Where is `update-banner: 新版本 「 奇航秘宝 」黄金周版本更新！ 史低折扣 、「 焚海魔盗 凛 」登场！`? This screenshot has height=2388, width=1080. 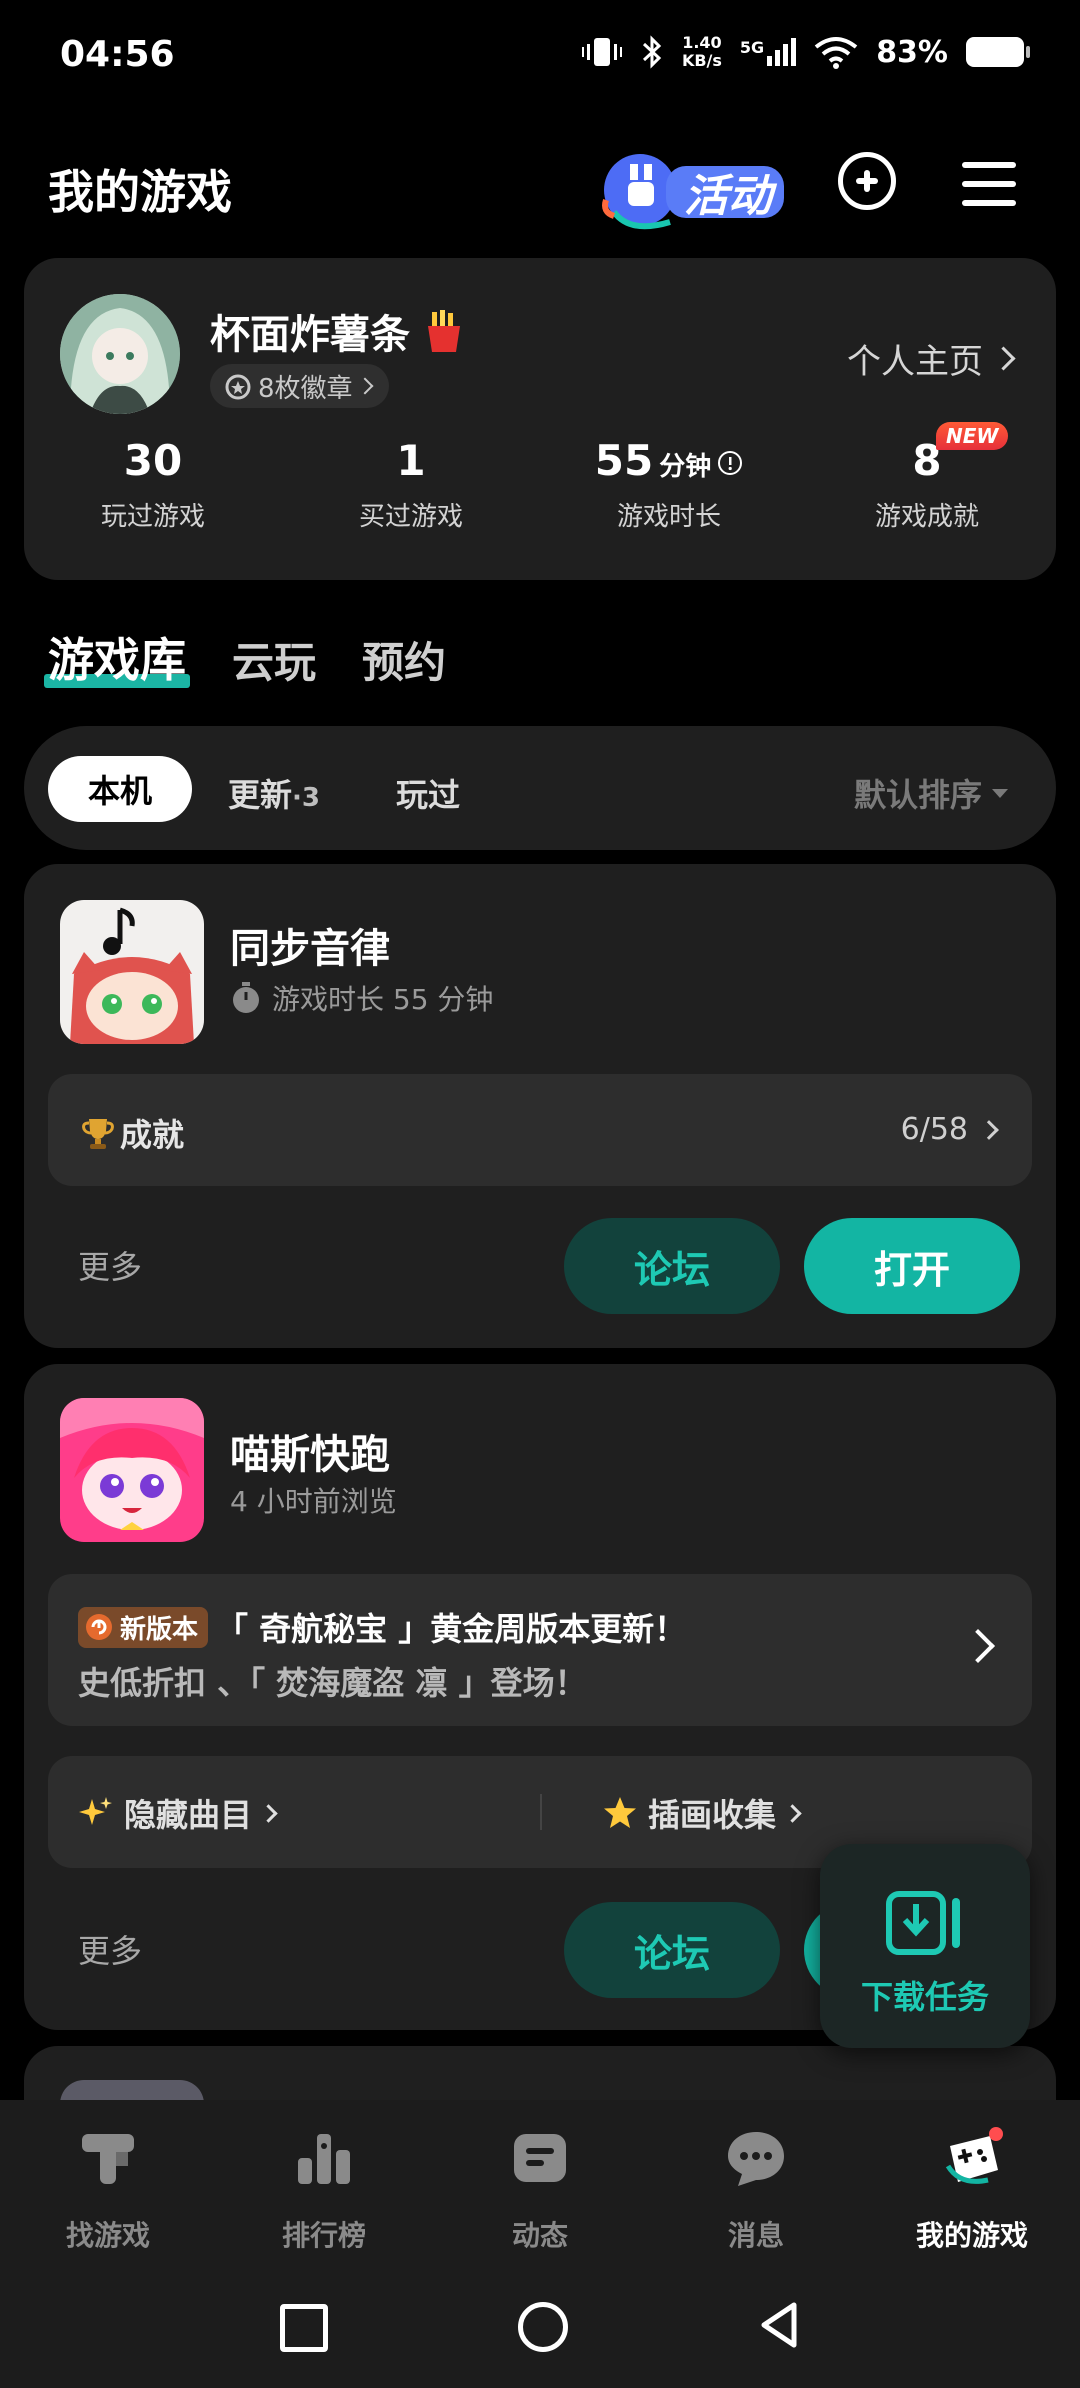
update-banner: 新版本 「 奇航秘宝 」黄金周版本更新！ 史低折扣 、「 焚海魔盗 凛 」登场！ is located at coordinates (540, 1650).